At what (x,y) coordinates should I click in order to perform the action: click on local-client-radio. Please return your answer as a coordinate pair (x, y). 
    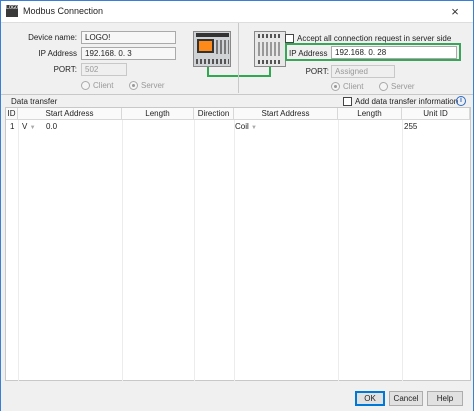
    Looking at the image, I should click on (85, 85).